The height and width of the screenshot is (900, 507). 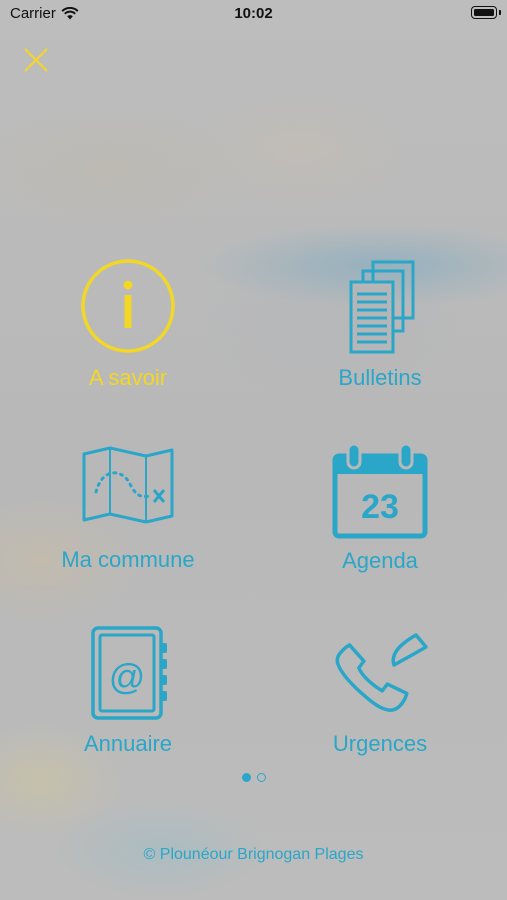 What do you see at coordinates (380, 743) in the screenshot?
I see `menu-item-label: Urgences` at bounding box center [380, 743].